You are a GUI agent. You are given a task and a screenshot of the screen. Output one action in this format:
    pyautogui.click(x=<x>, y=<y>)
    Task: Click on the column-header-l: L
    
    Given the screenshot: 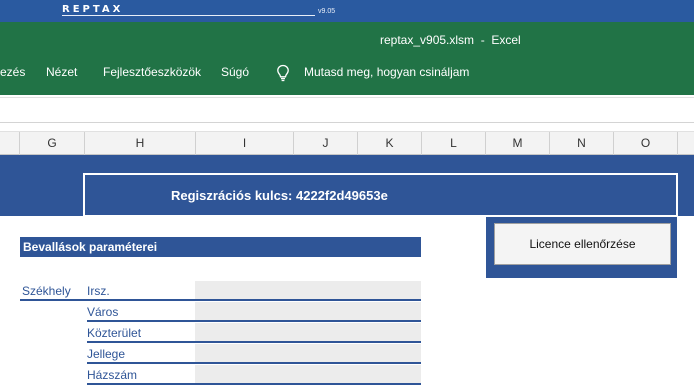 What is the action you would take?
    pyautogui.click(x=454, y=143)
    